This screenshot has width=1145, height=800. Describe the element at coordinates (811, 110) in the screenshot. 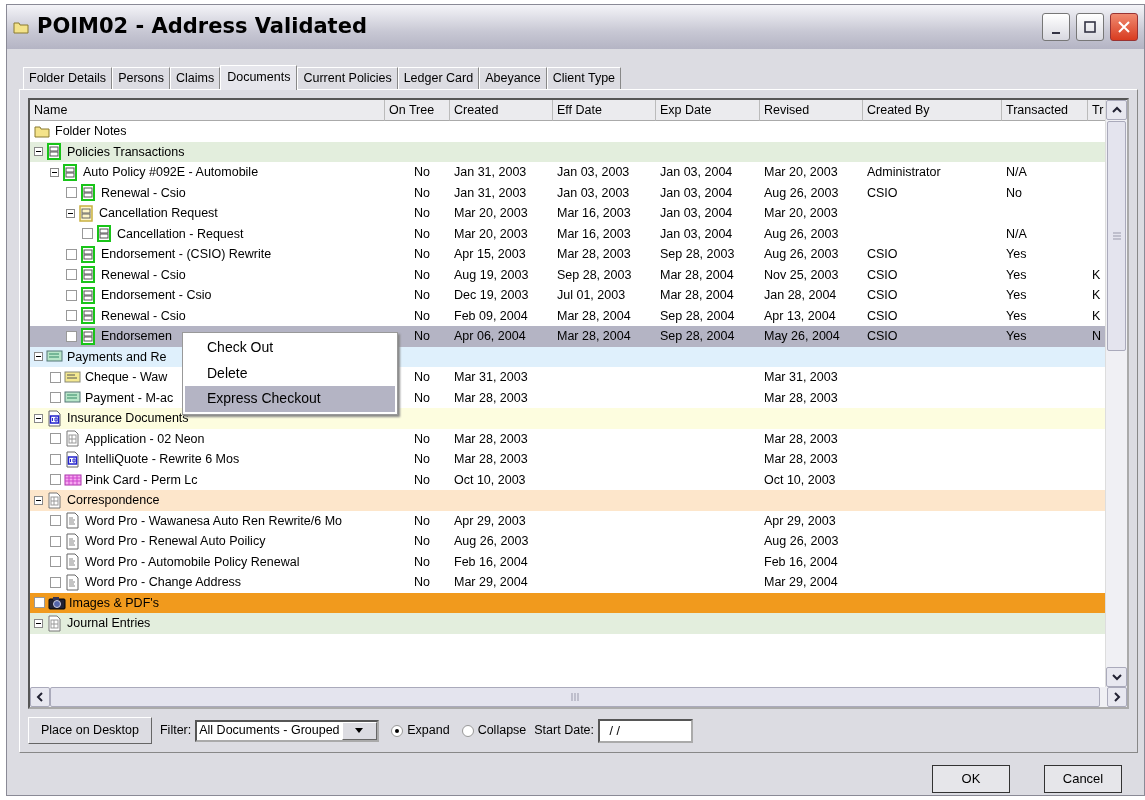

I see `column-header: Revised` at that location.